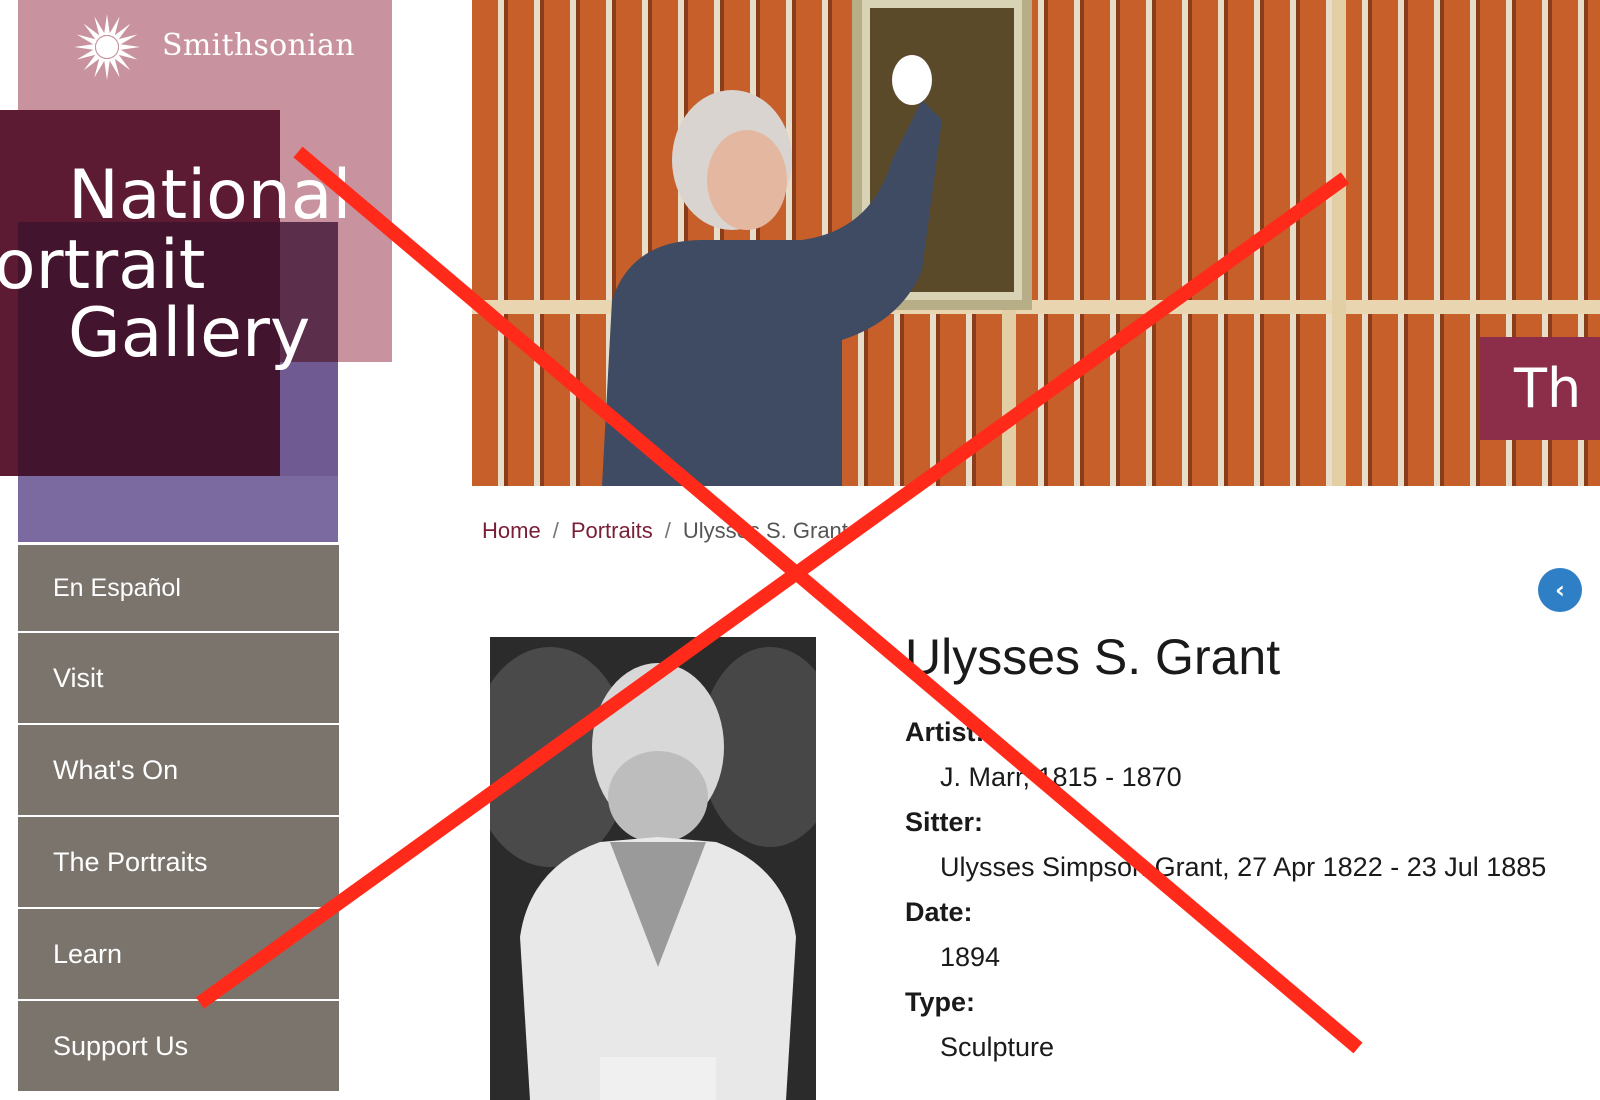 The height and width of the screenshot is (1100, 1600). I want to click on logo-line-portrait: ortrait, so click(103, 265).